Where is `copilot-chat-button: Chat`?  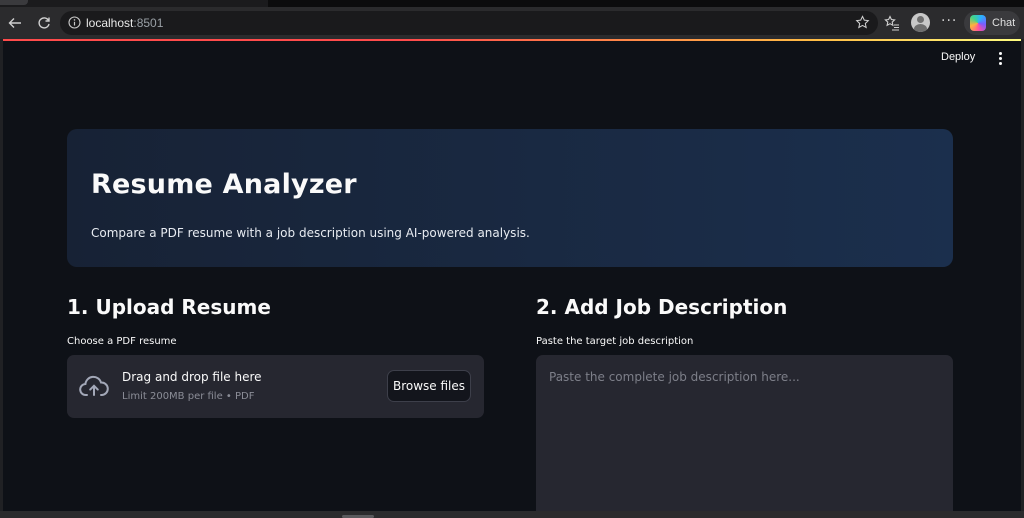 copilot-chat-button: Chat is located at coordinates (992, 23).